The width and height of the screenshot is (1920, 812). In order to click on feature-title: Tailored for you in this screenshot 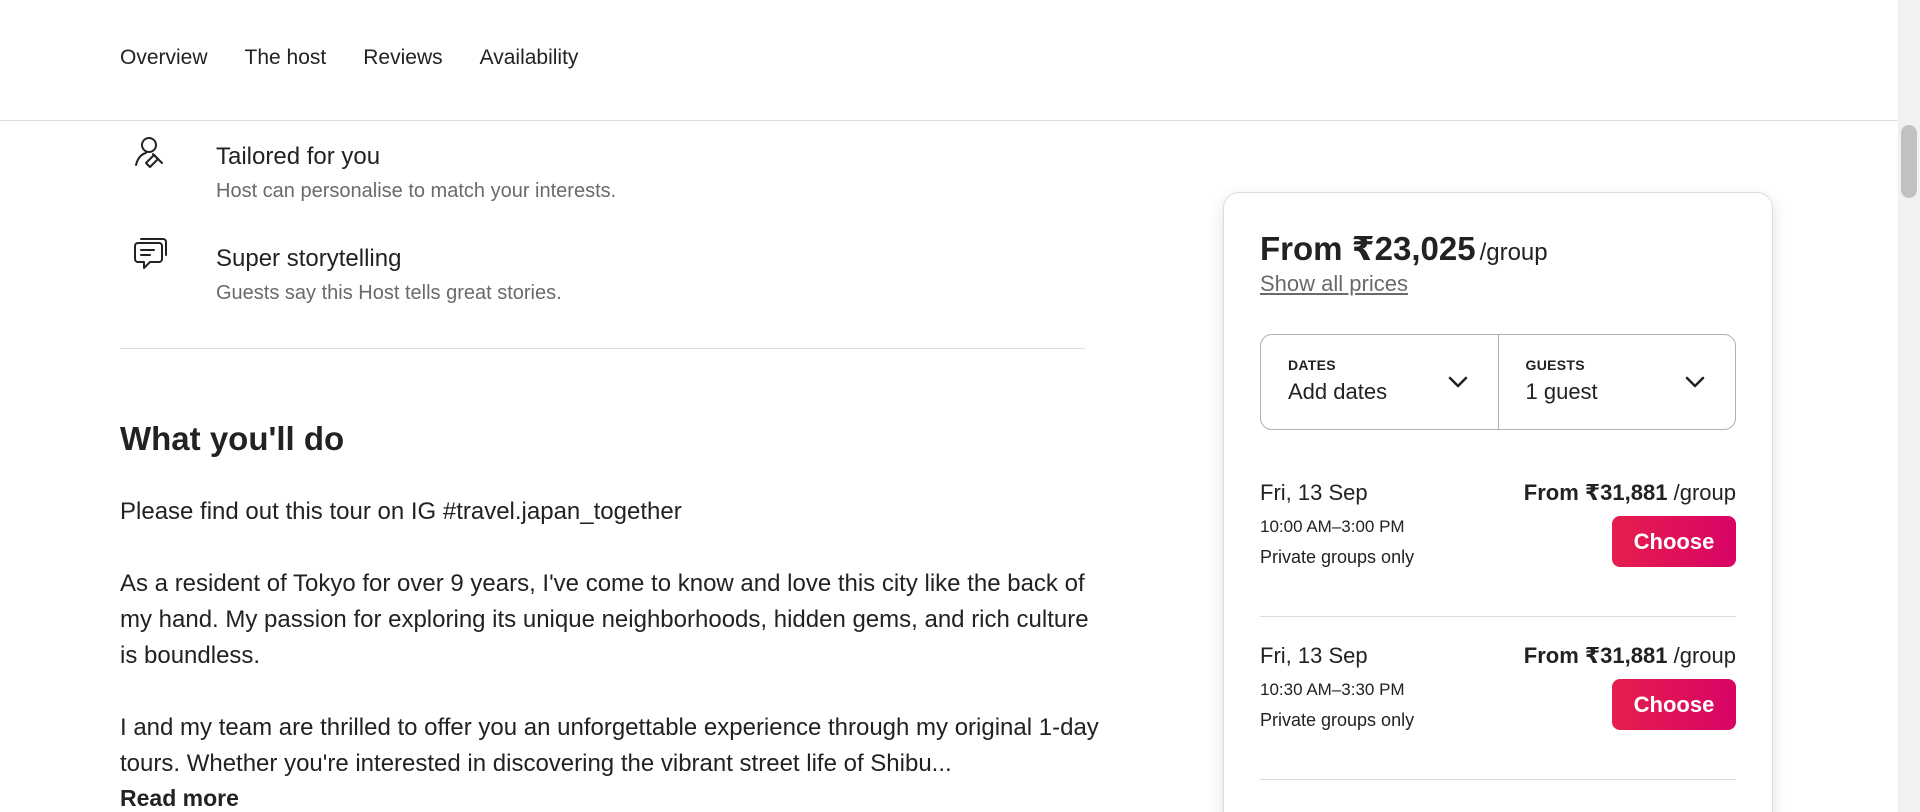, I will do `click(298, 156)`.